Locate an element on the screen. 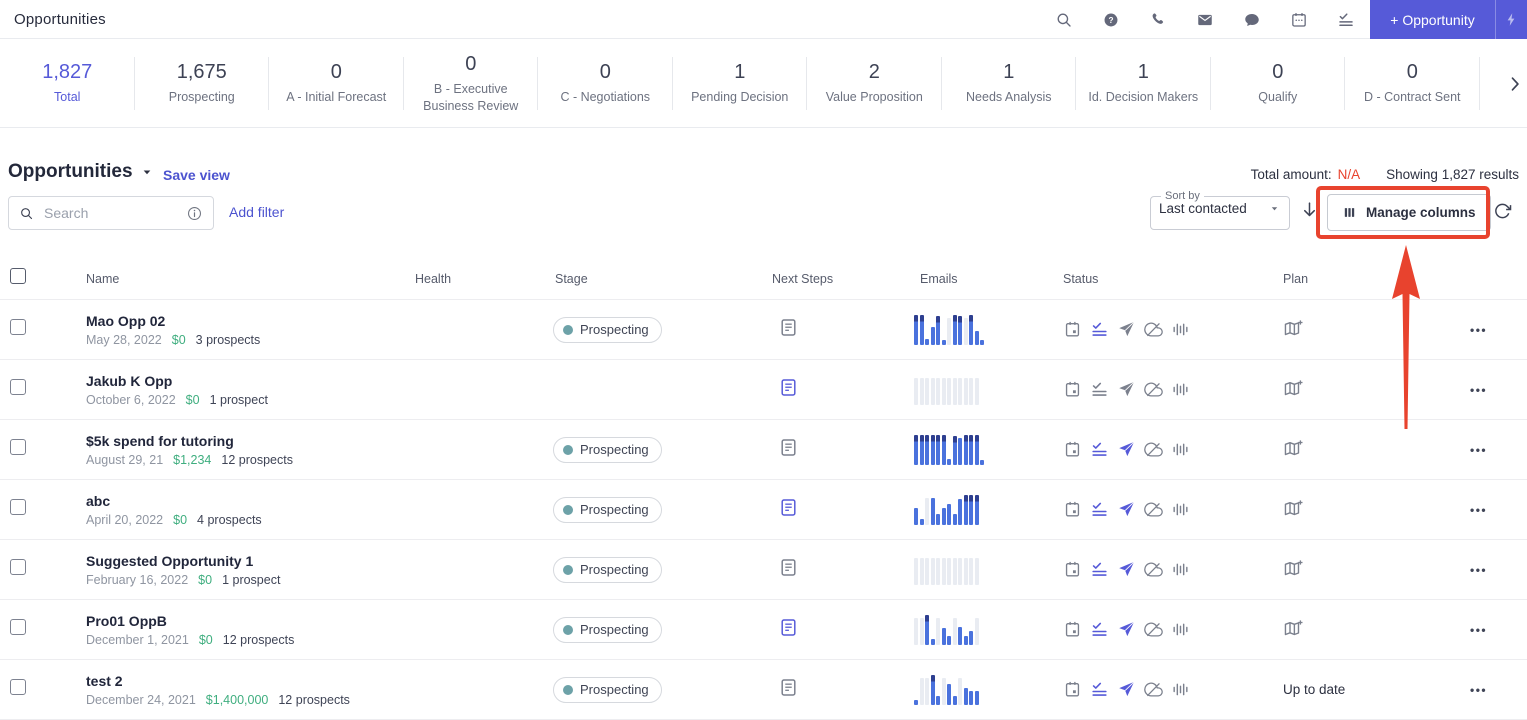  pipeline-stage-stat: 0 C - Negotiations is located at coordinates (605, 83).